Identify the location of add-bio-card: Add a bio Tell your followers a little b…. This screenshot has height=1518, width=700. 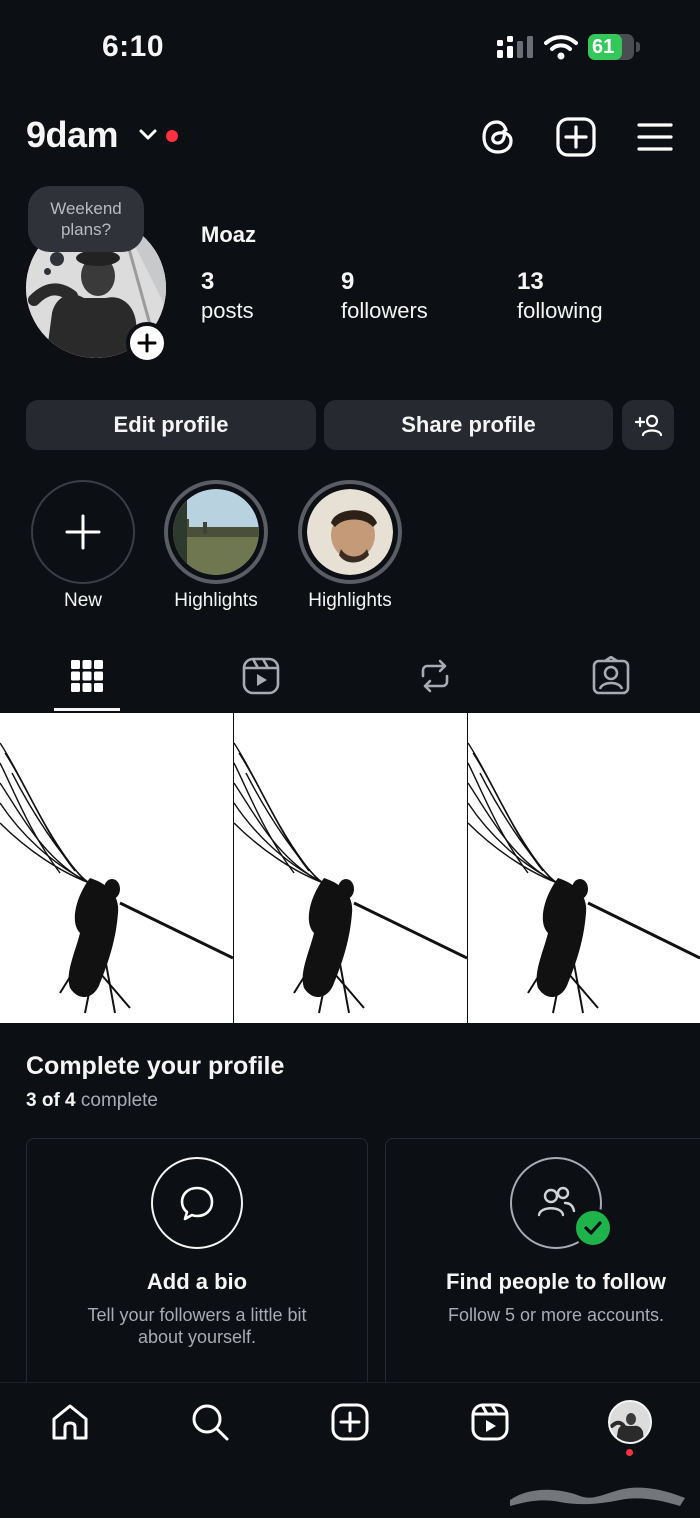
(197, 1263).